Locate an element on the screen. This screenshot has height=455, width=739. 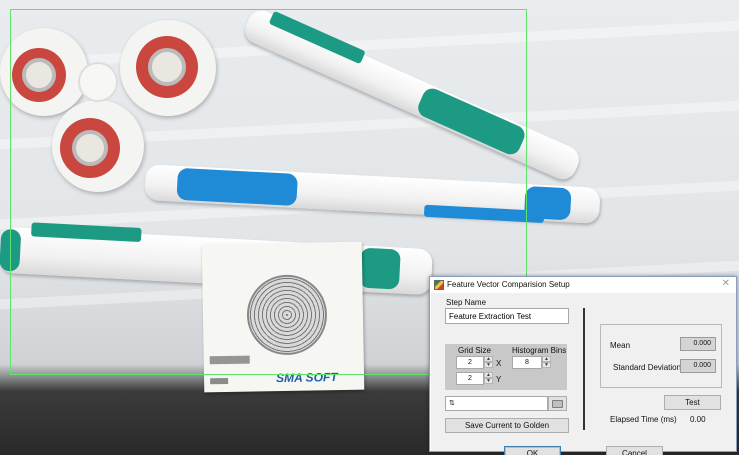
file-type-icon: ⇅ is located at coordinates (452, 403).